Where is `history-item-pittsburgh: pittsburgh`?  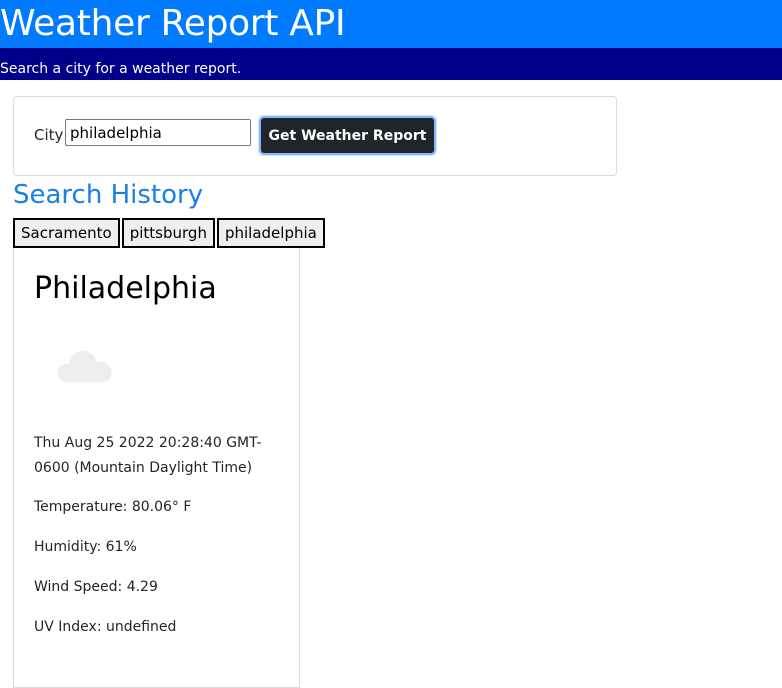
history-item-pittsburgh: pittsburgh is located at coordinates (168, 233).